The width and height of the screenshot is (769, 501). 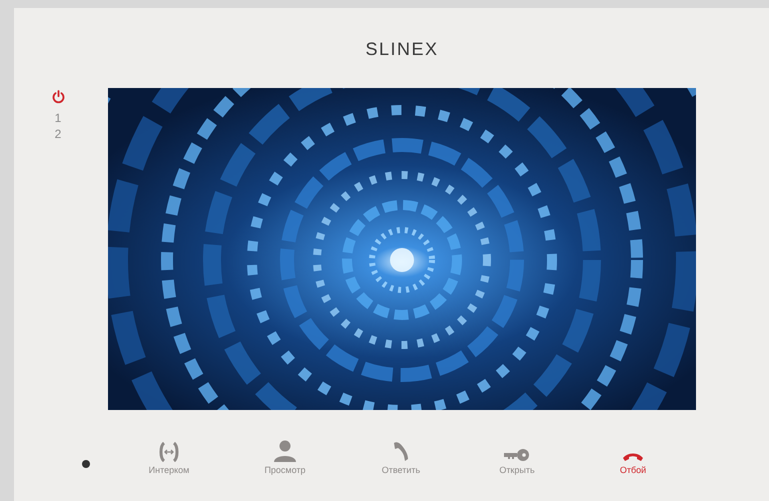 I want to click on open-button: Открыть, so click(x=517, y=459).